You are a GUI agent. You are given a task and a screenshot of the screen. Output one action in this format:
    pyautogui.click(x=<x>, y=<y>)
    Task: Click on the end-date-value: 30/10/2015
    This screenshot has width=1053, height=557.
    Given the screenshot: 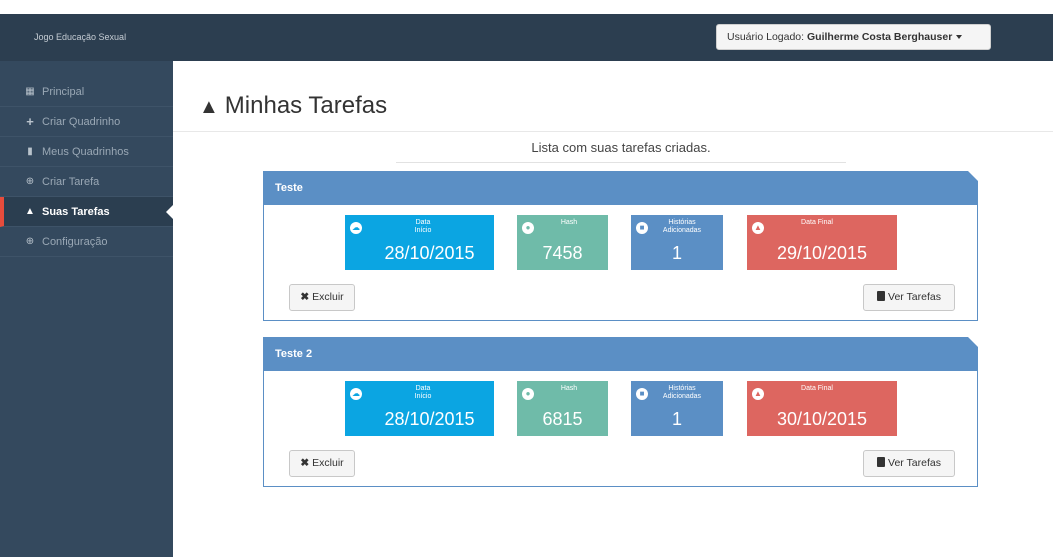 What is the action you would take?
    pyautogui.click(x=822, y=419)
    